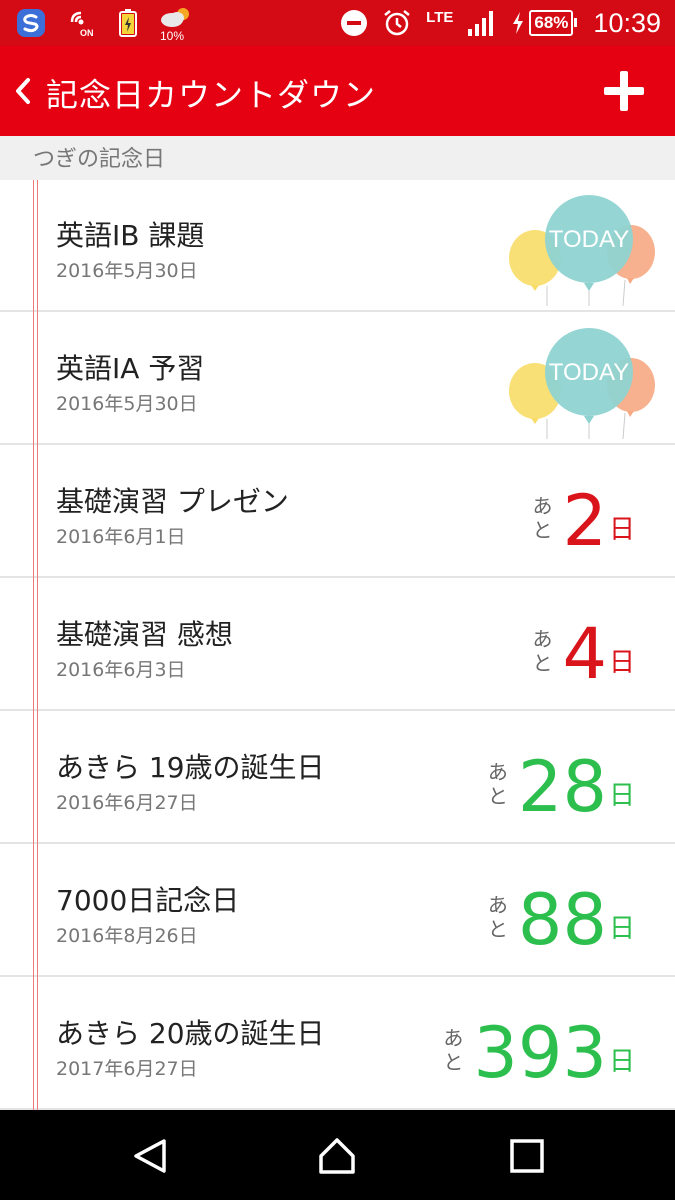 The image size is (675, 1200). Describe the element at coordinates (172, 36) in the screenshot. I see `weather-percent: 10%` at that location.